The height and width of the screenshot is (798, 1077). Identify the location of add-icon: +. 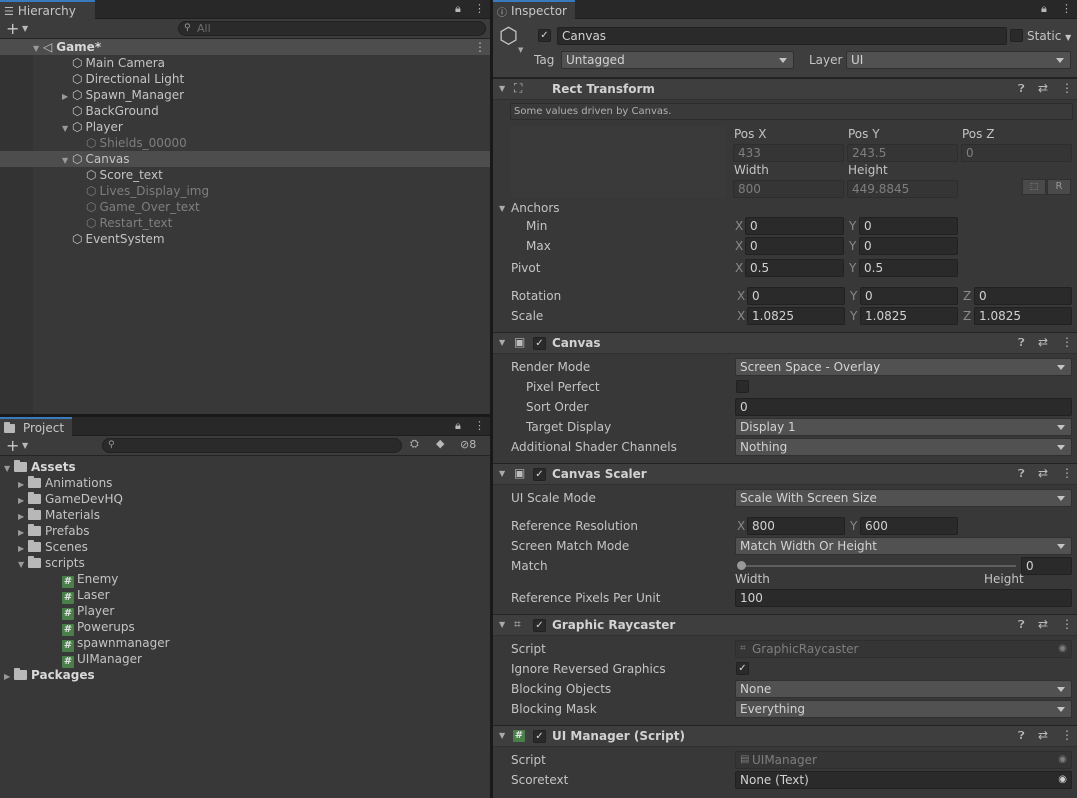
(12, 28).